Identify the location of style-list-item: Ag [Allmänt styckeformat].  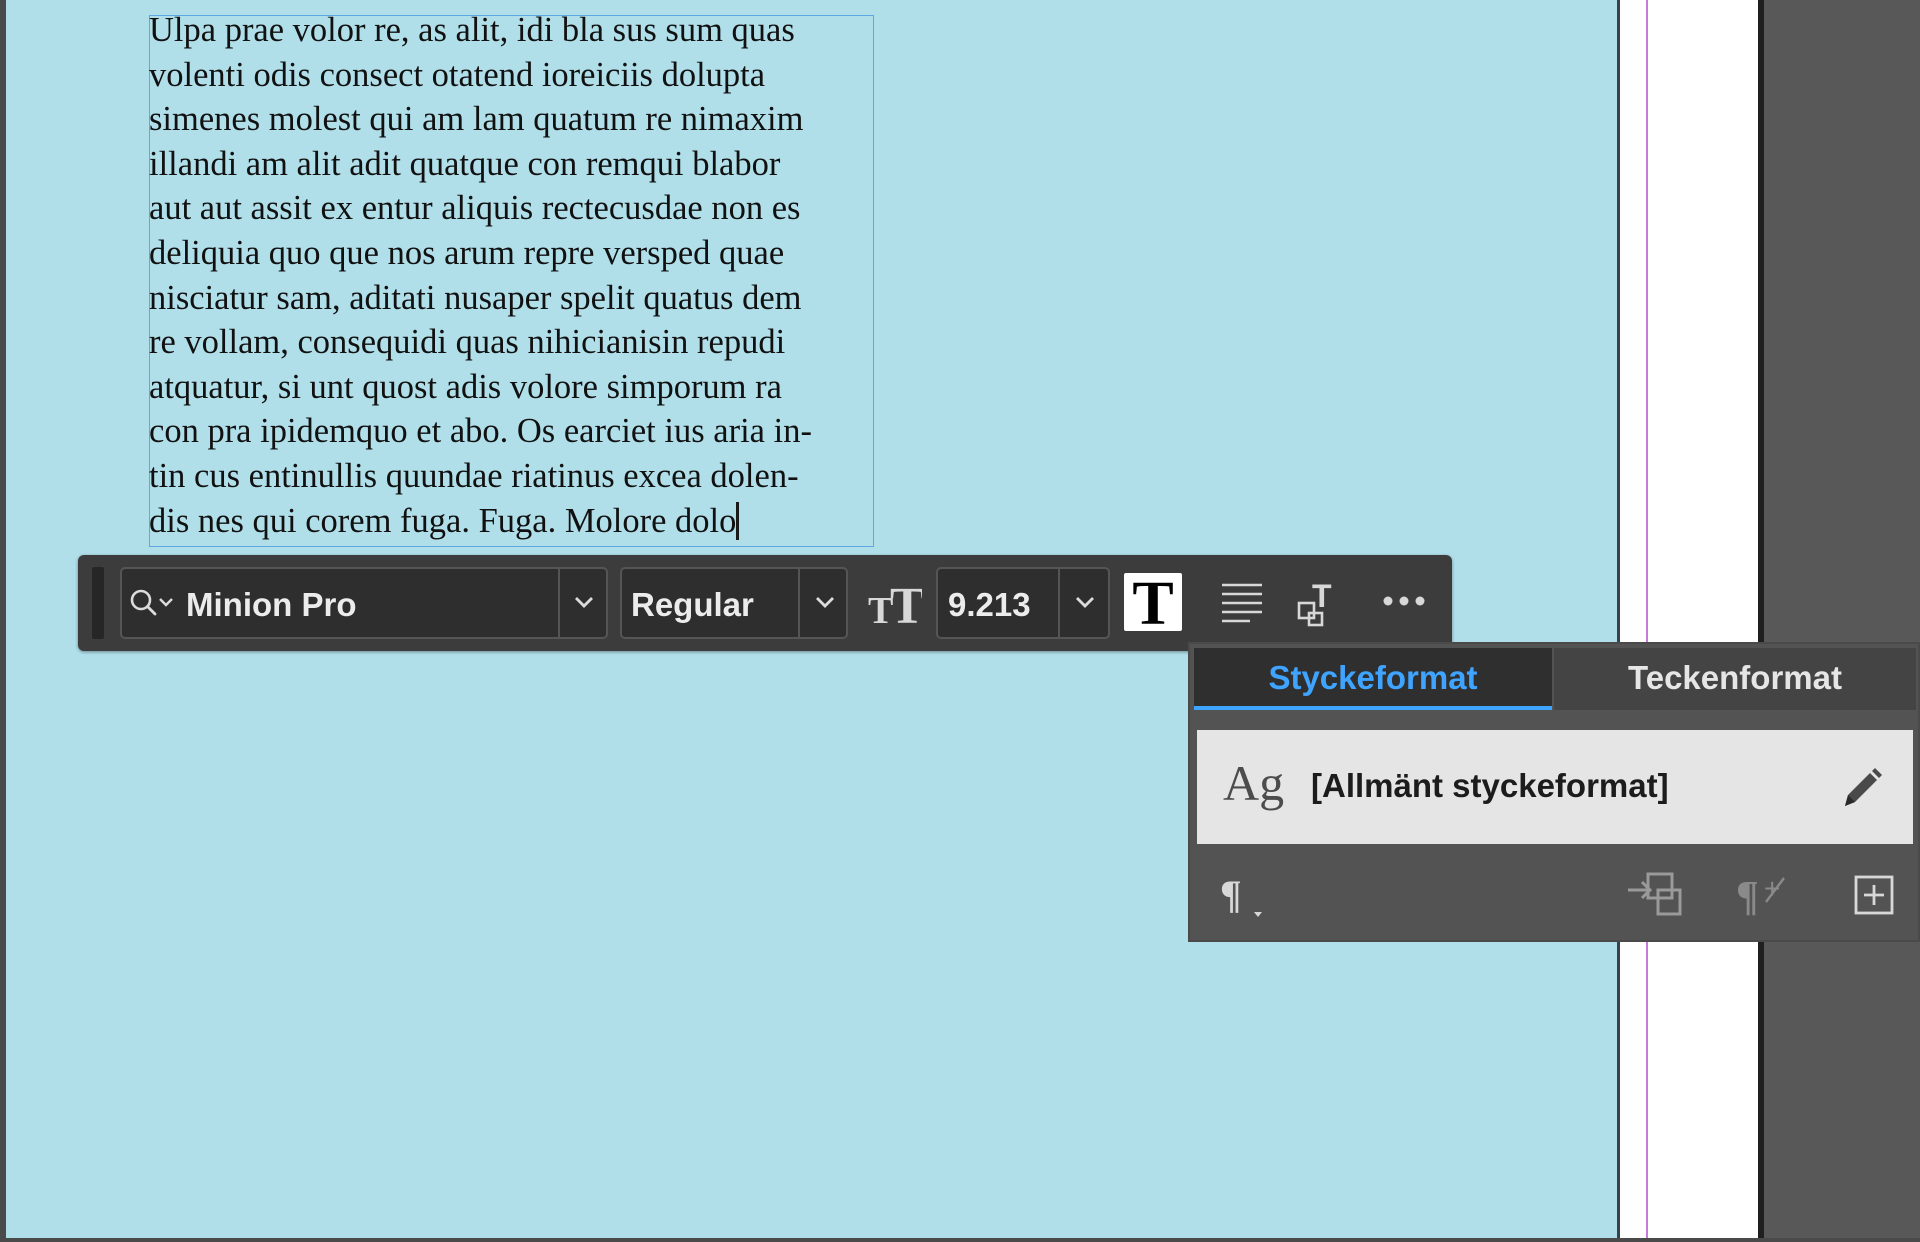
(1555, 787).